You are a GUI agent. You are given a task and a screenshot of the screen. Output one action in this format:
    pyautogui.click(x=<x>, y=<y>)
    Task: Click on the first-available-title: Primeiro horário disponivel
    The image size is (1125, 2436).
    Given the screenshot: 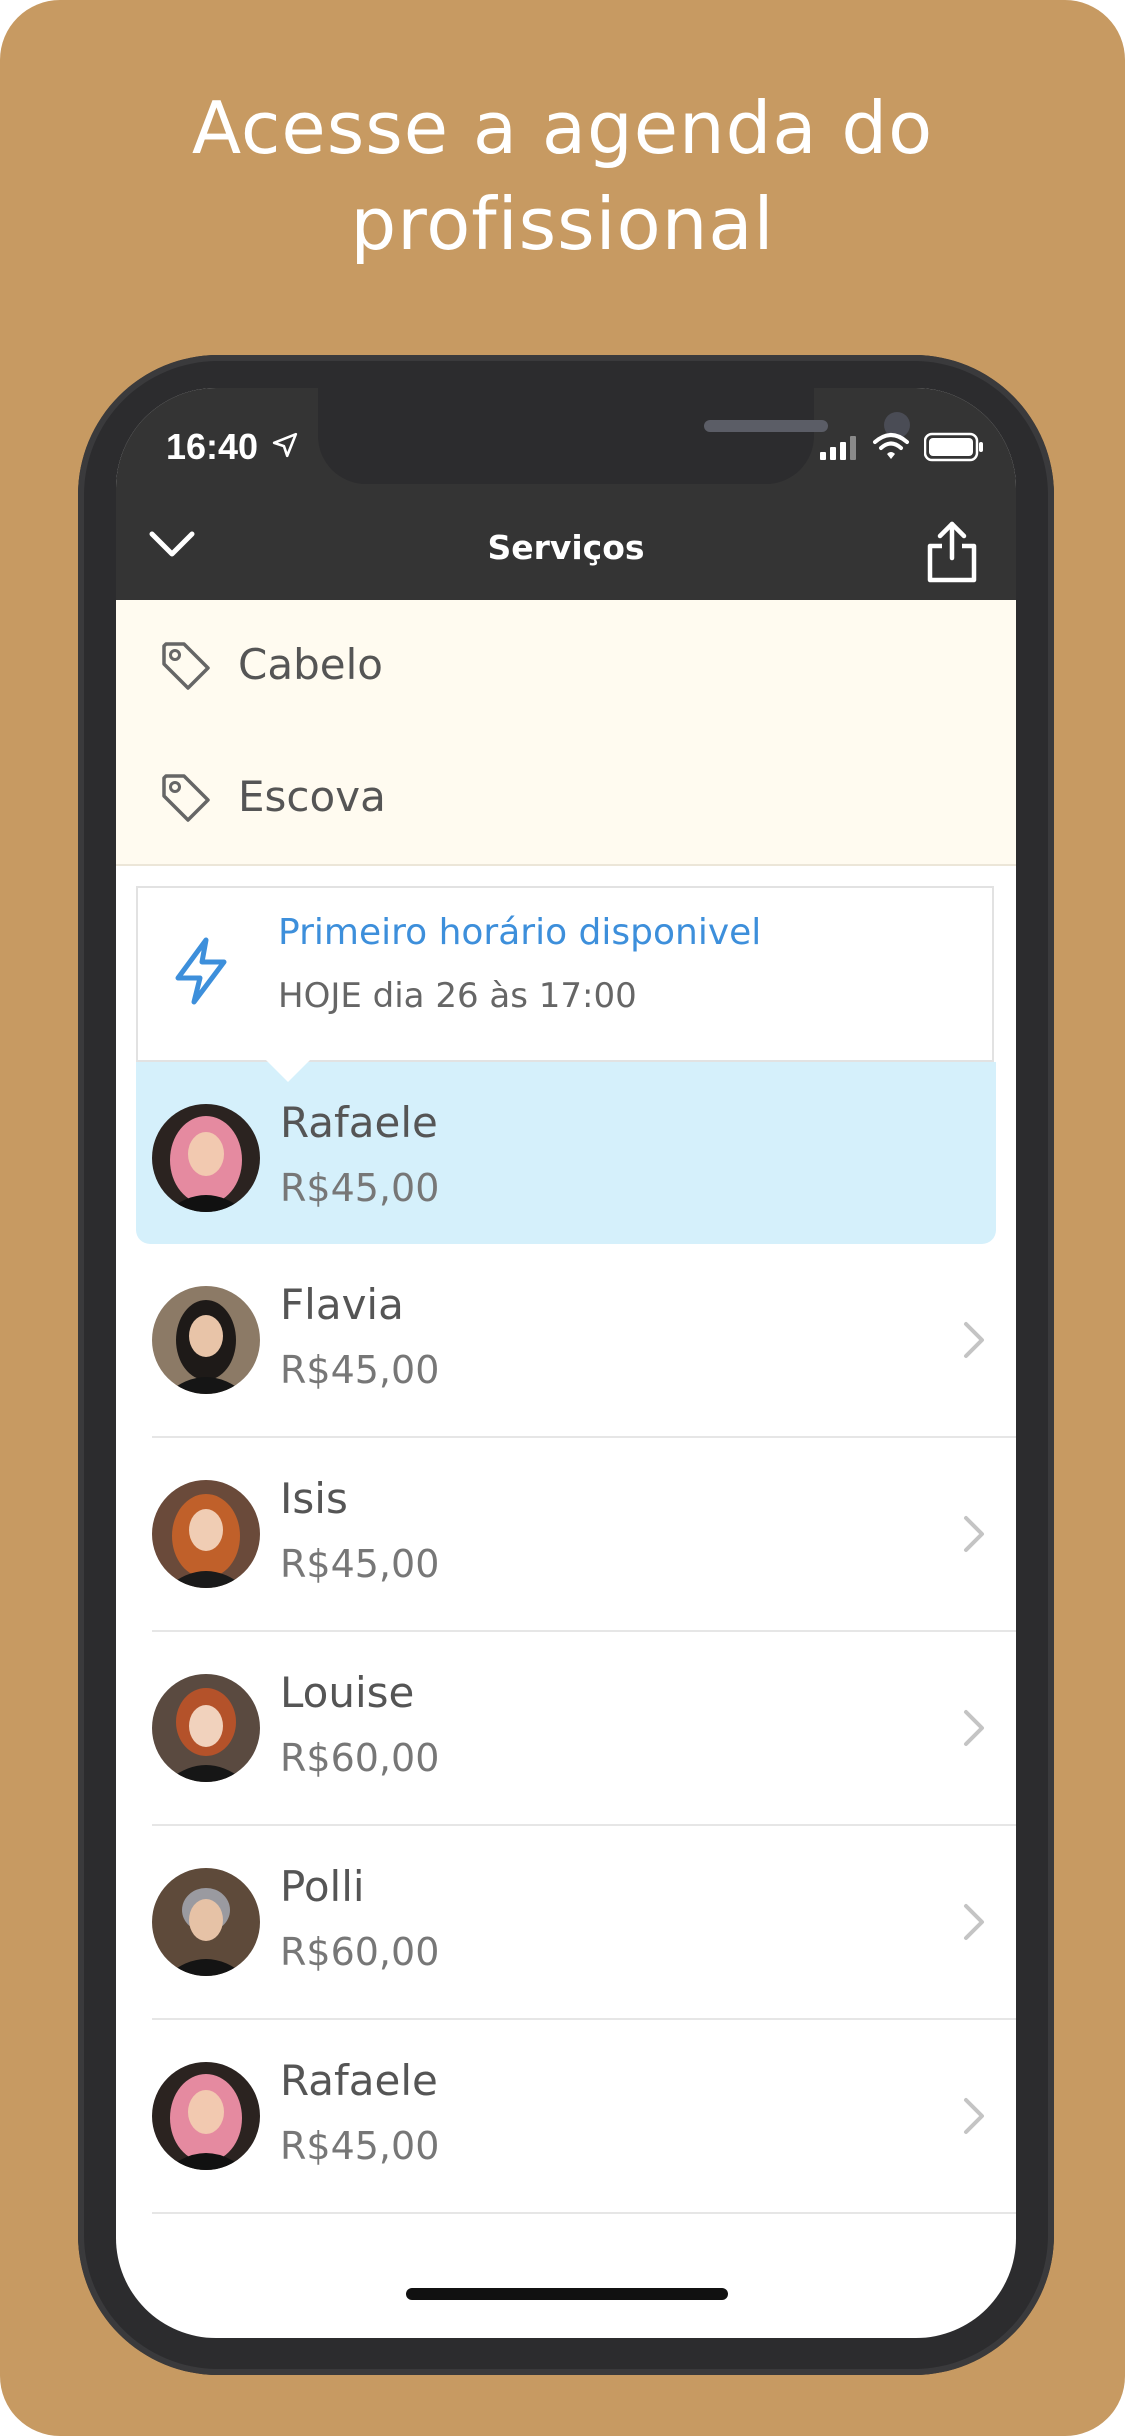 What is the action you would take?
    pyautogui.click(x=520, y=932)
    